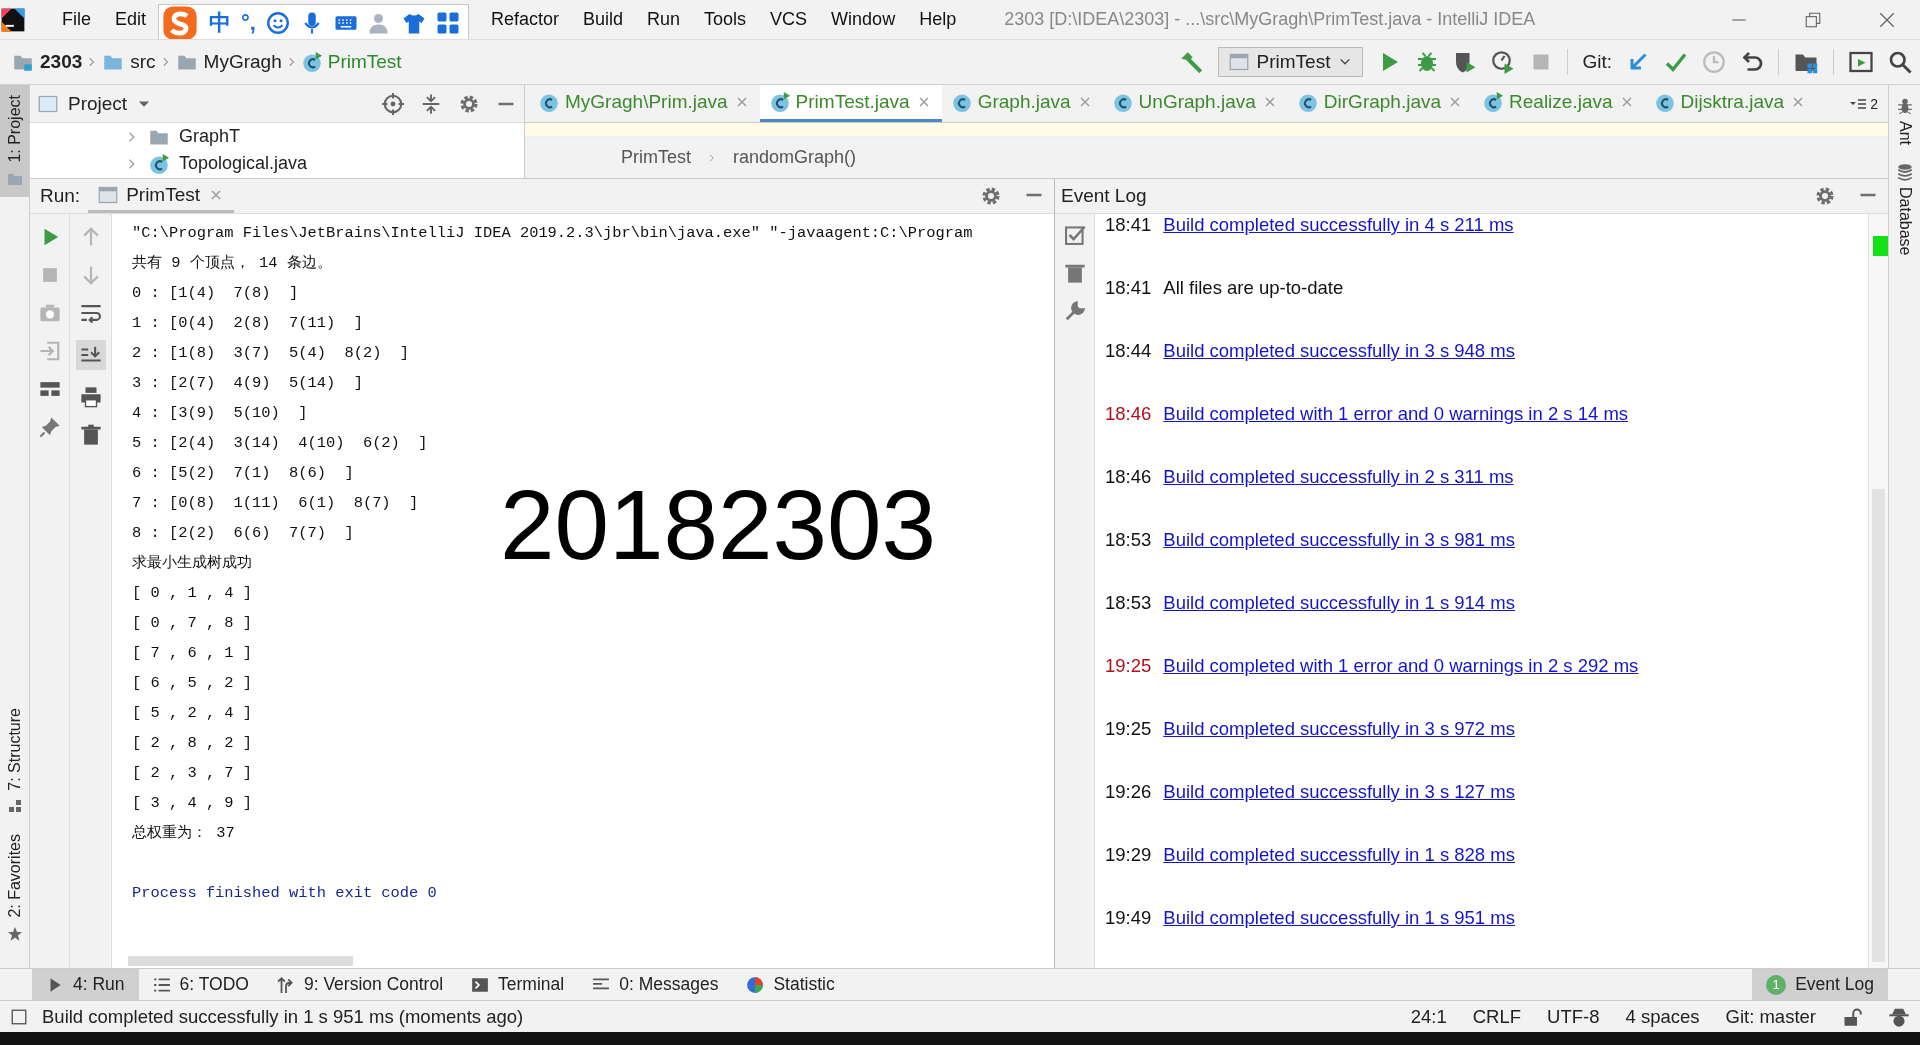 This screenshot has height=1045, width=1920. Describe the element at coordinates (1339, 351) in the screenshot. I see `log-link: Build completed successfully in 3 s 948 ms` at that location.